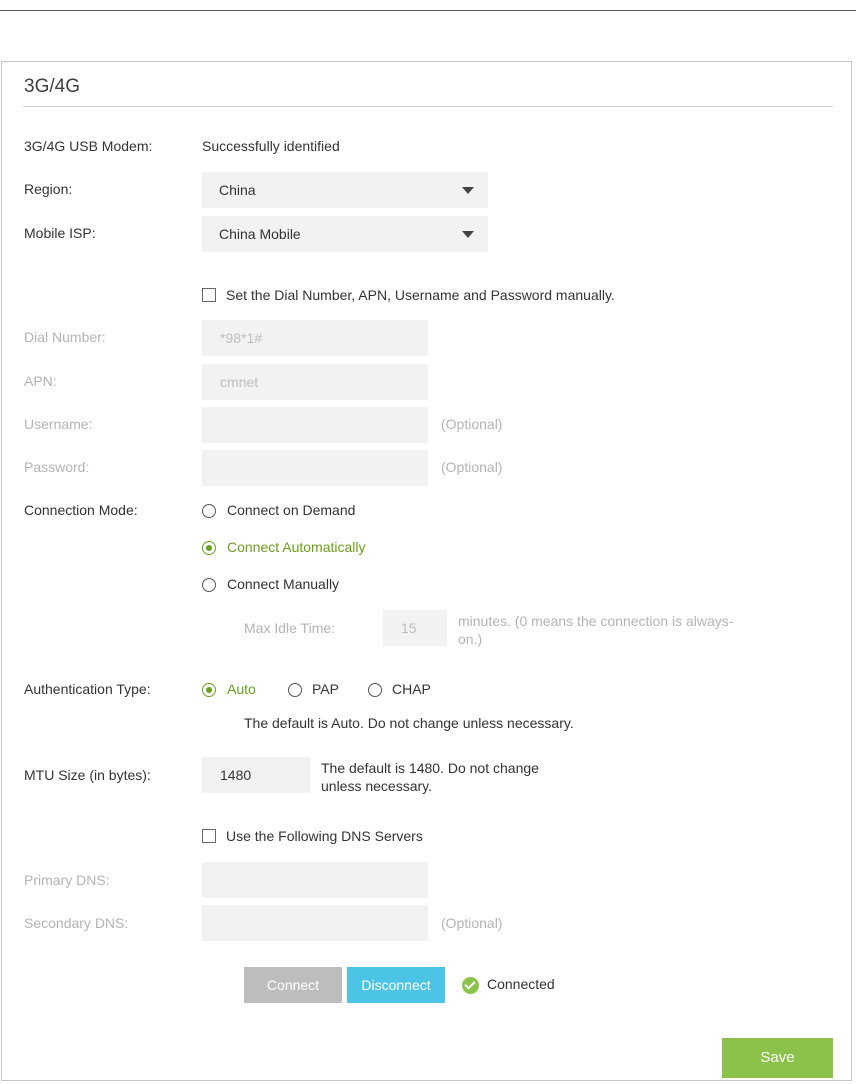  Describe the element at coordinates (293, 985) in the screenshot. I see `connect-button: Connect` at that location.